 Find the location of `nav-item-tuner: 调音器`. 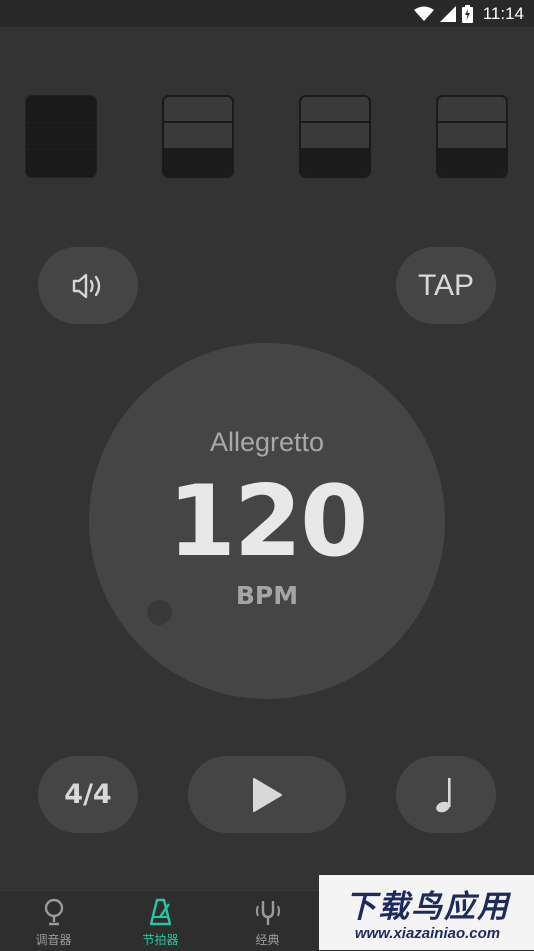

nav-item-tuner: 调音器 is located at coordinates (53, 921).